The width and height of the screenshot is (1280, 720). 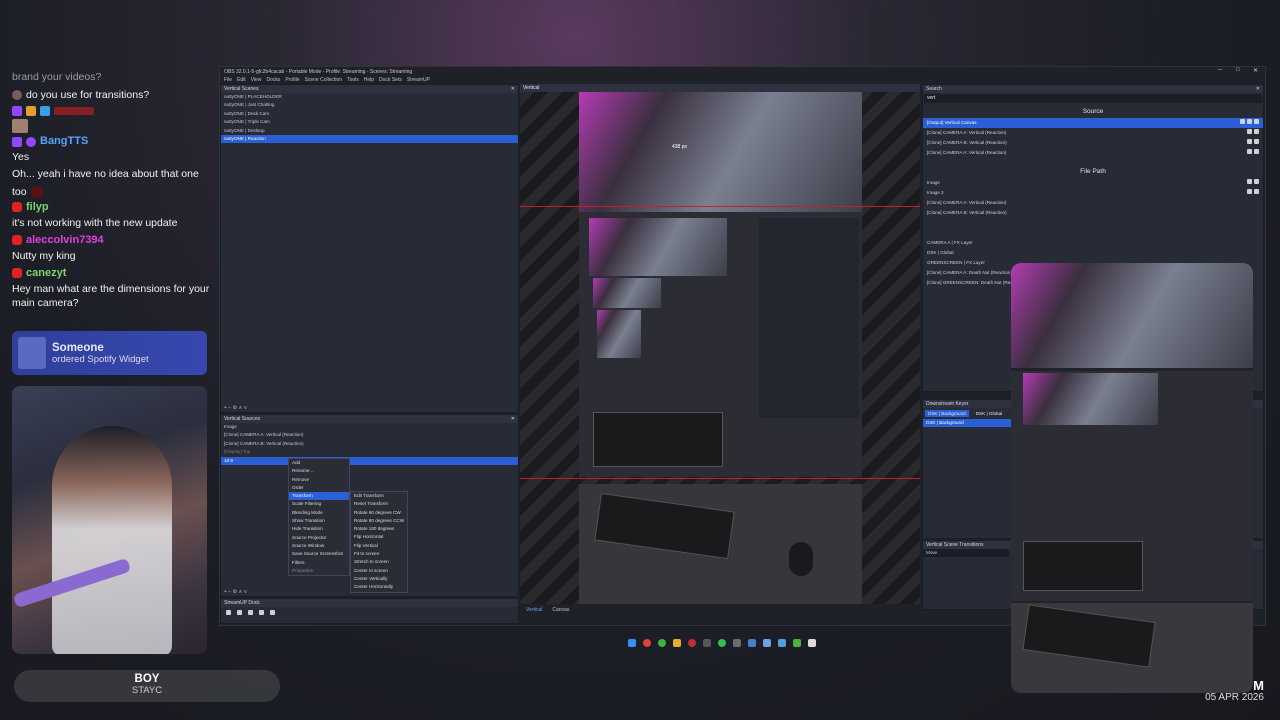 What do you see at coordinates (319, 496) in the screenshot?
I see `menu-item-transform: Transform` at bounding box center [319, 496].